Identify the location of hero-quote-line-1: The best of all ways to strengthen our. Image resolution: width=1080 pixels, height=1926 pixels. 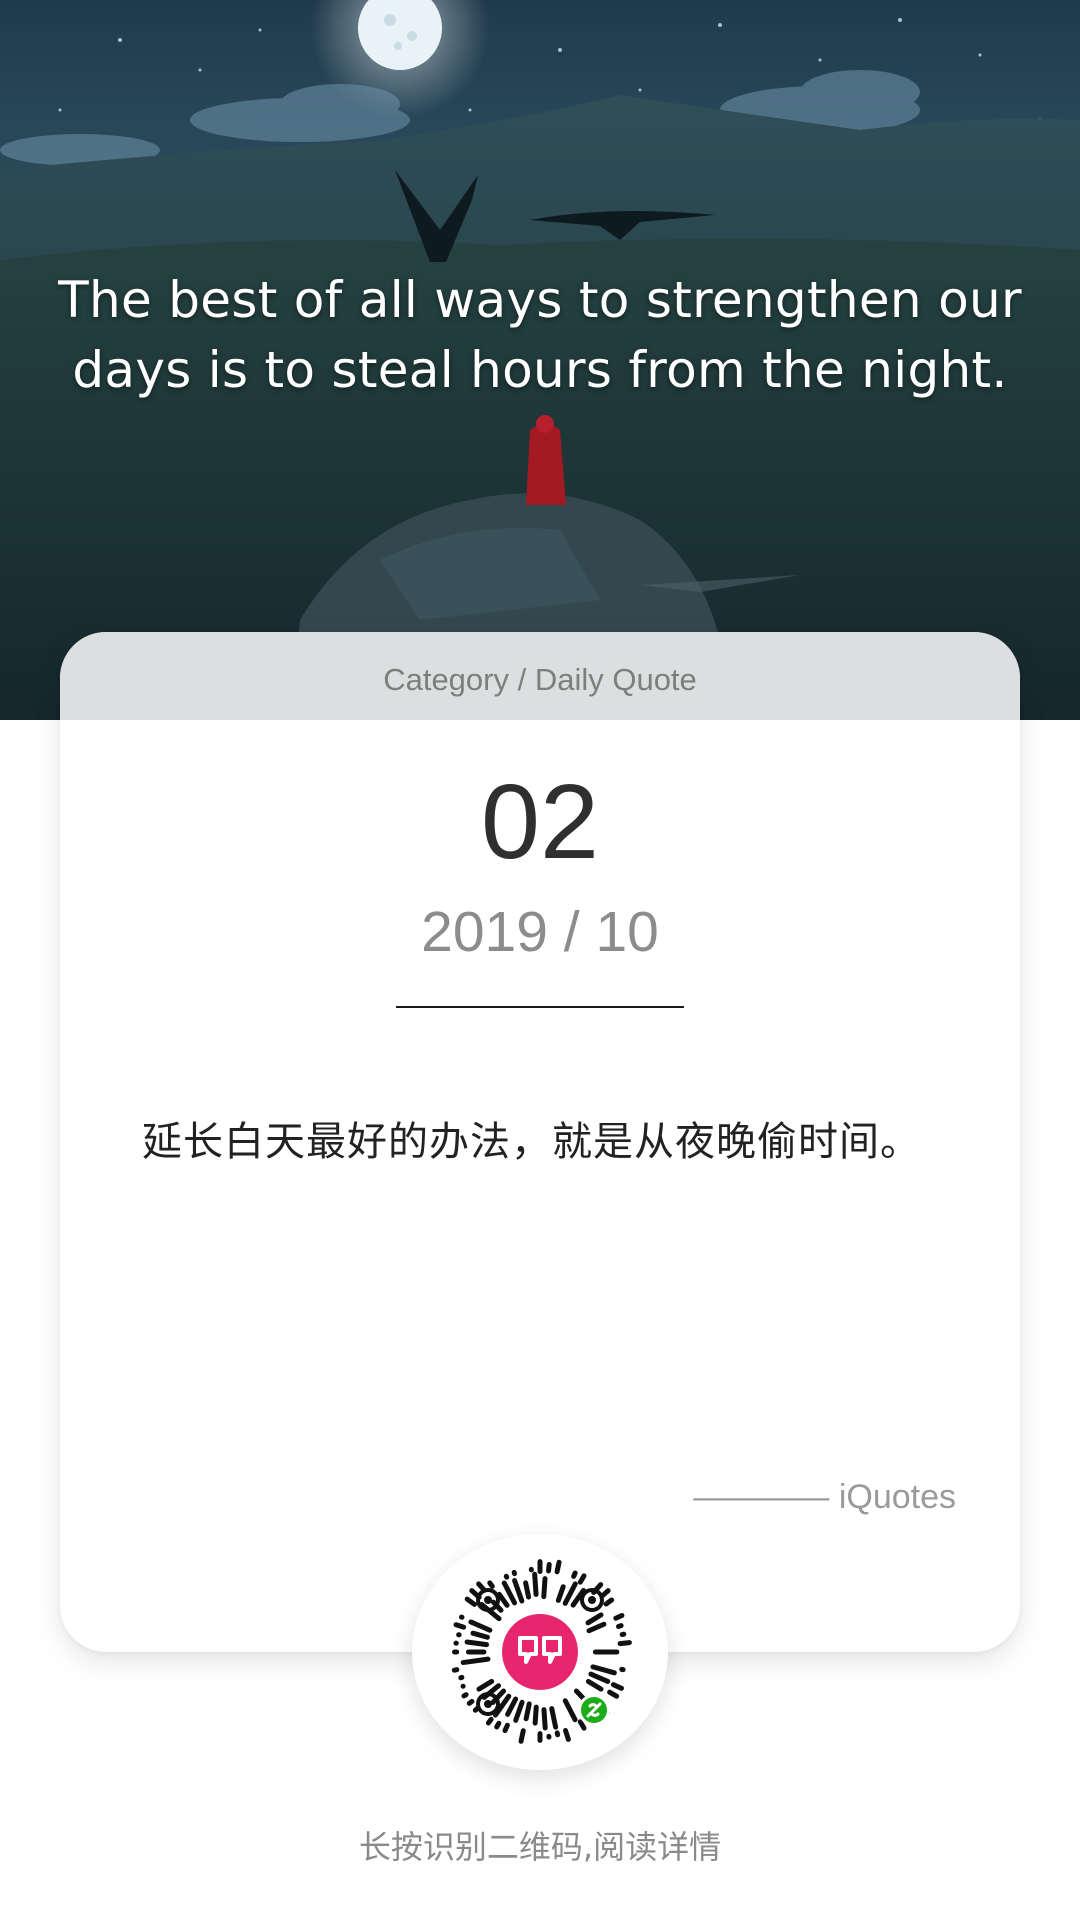
(540, 300).